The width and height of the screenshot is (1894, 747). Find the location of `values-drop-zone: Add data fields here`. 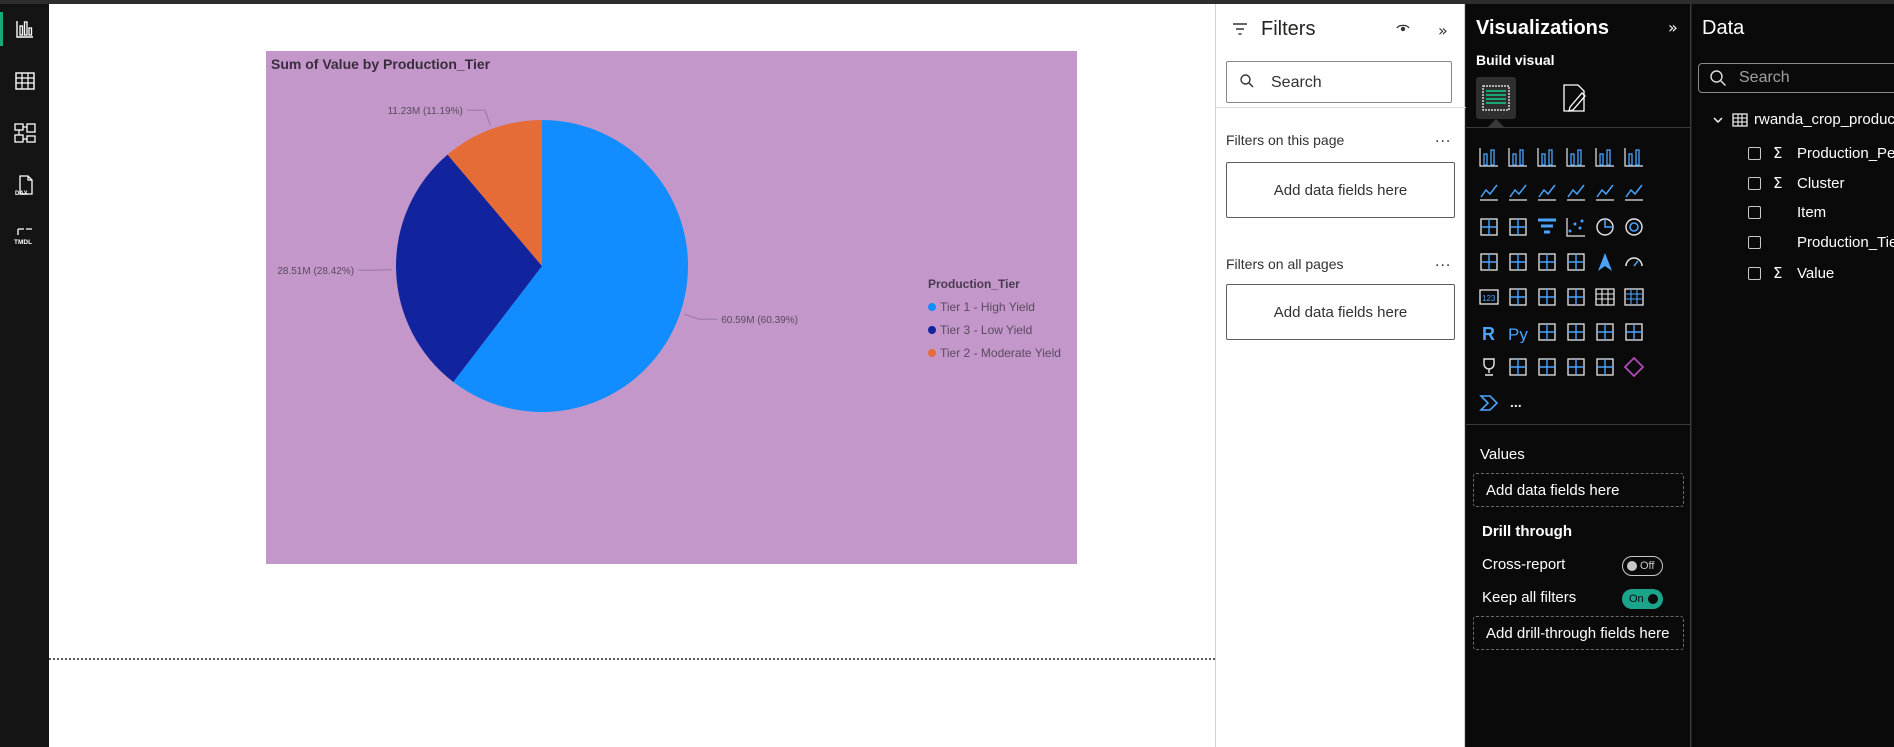

values-drop-zone: Add data fields here is located at coordinates (1578, 490).